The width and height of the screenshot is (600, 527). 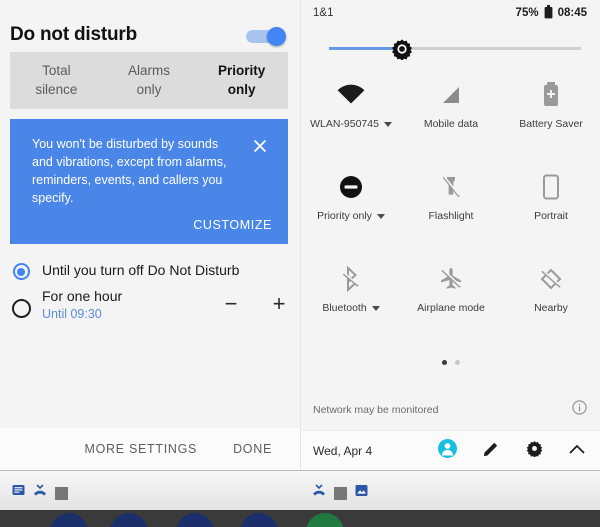 I want to click on brightness-slider, so click(x=455, y=49).